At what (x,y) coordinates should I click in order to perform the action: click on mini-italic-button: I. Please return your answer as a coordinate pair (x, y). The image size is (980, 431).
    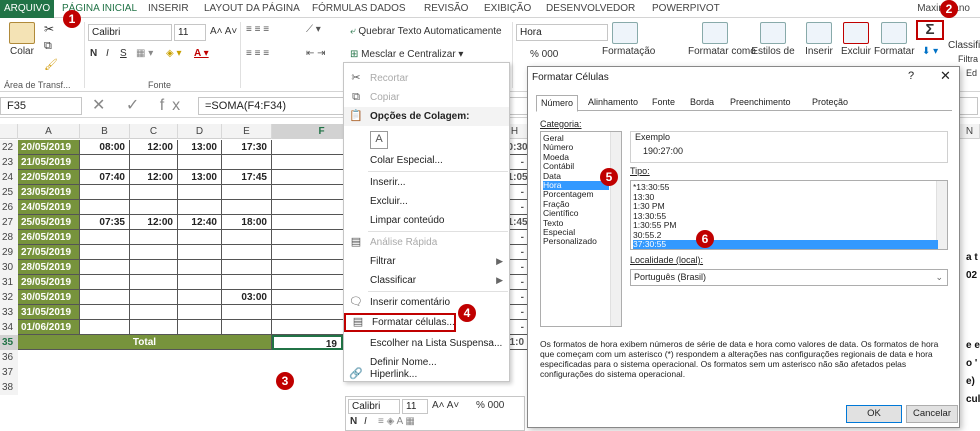
    Looking at the image, I should click on (365, 421).